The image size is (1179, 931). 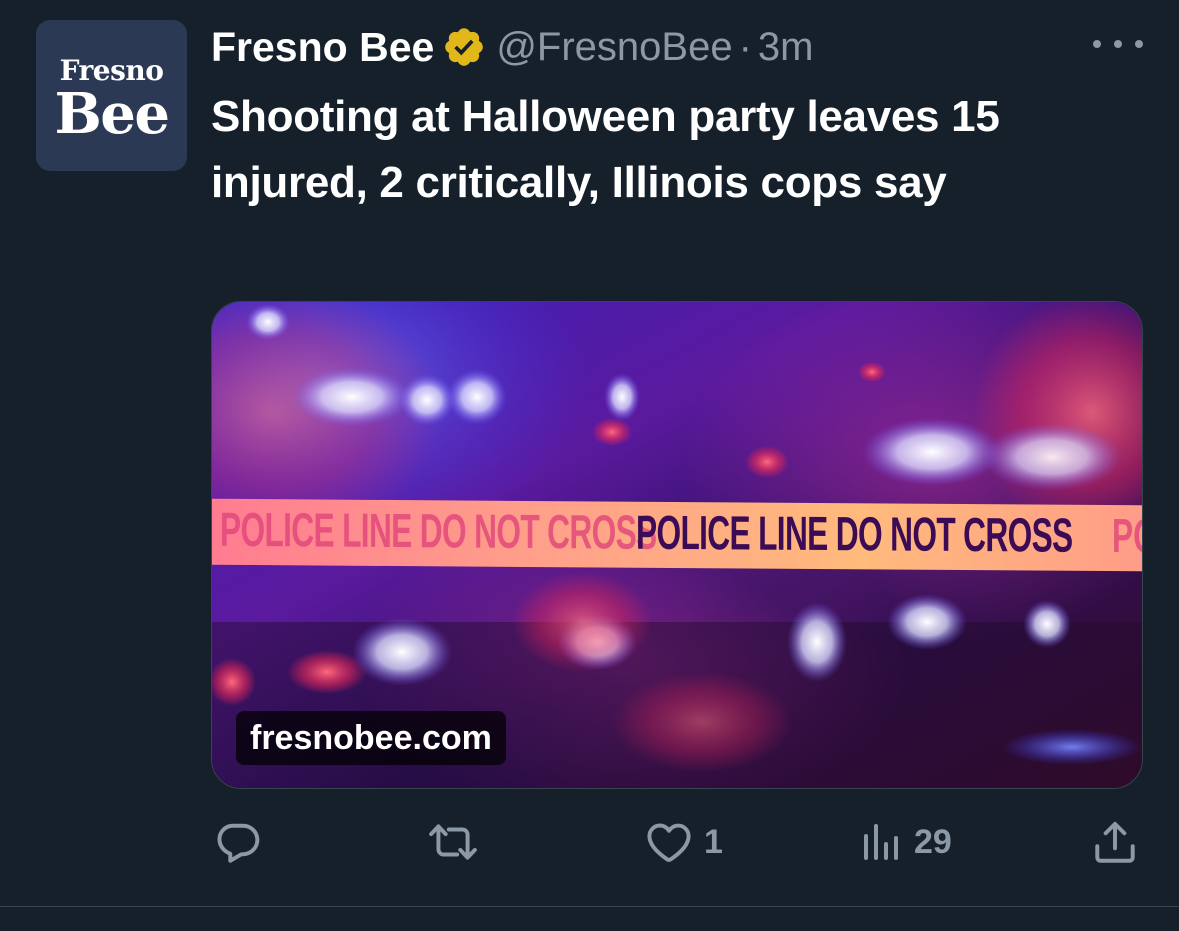 What do you see at coordinates (906, 842) in the screenshot?
I see `views-button: 29` at bounding box center [906, 842].